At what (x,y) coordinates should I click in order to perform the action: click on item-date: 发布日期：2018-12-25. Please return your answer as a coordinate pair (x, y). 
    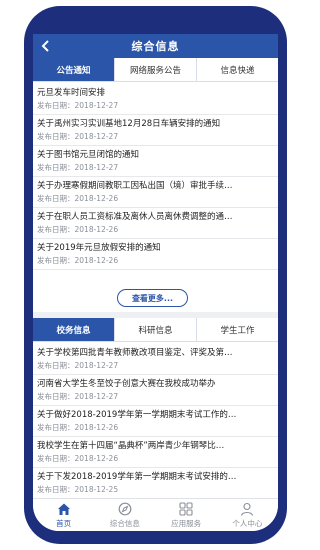
    Looking at the image, I should click on (78, 489).